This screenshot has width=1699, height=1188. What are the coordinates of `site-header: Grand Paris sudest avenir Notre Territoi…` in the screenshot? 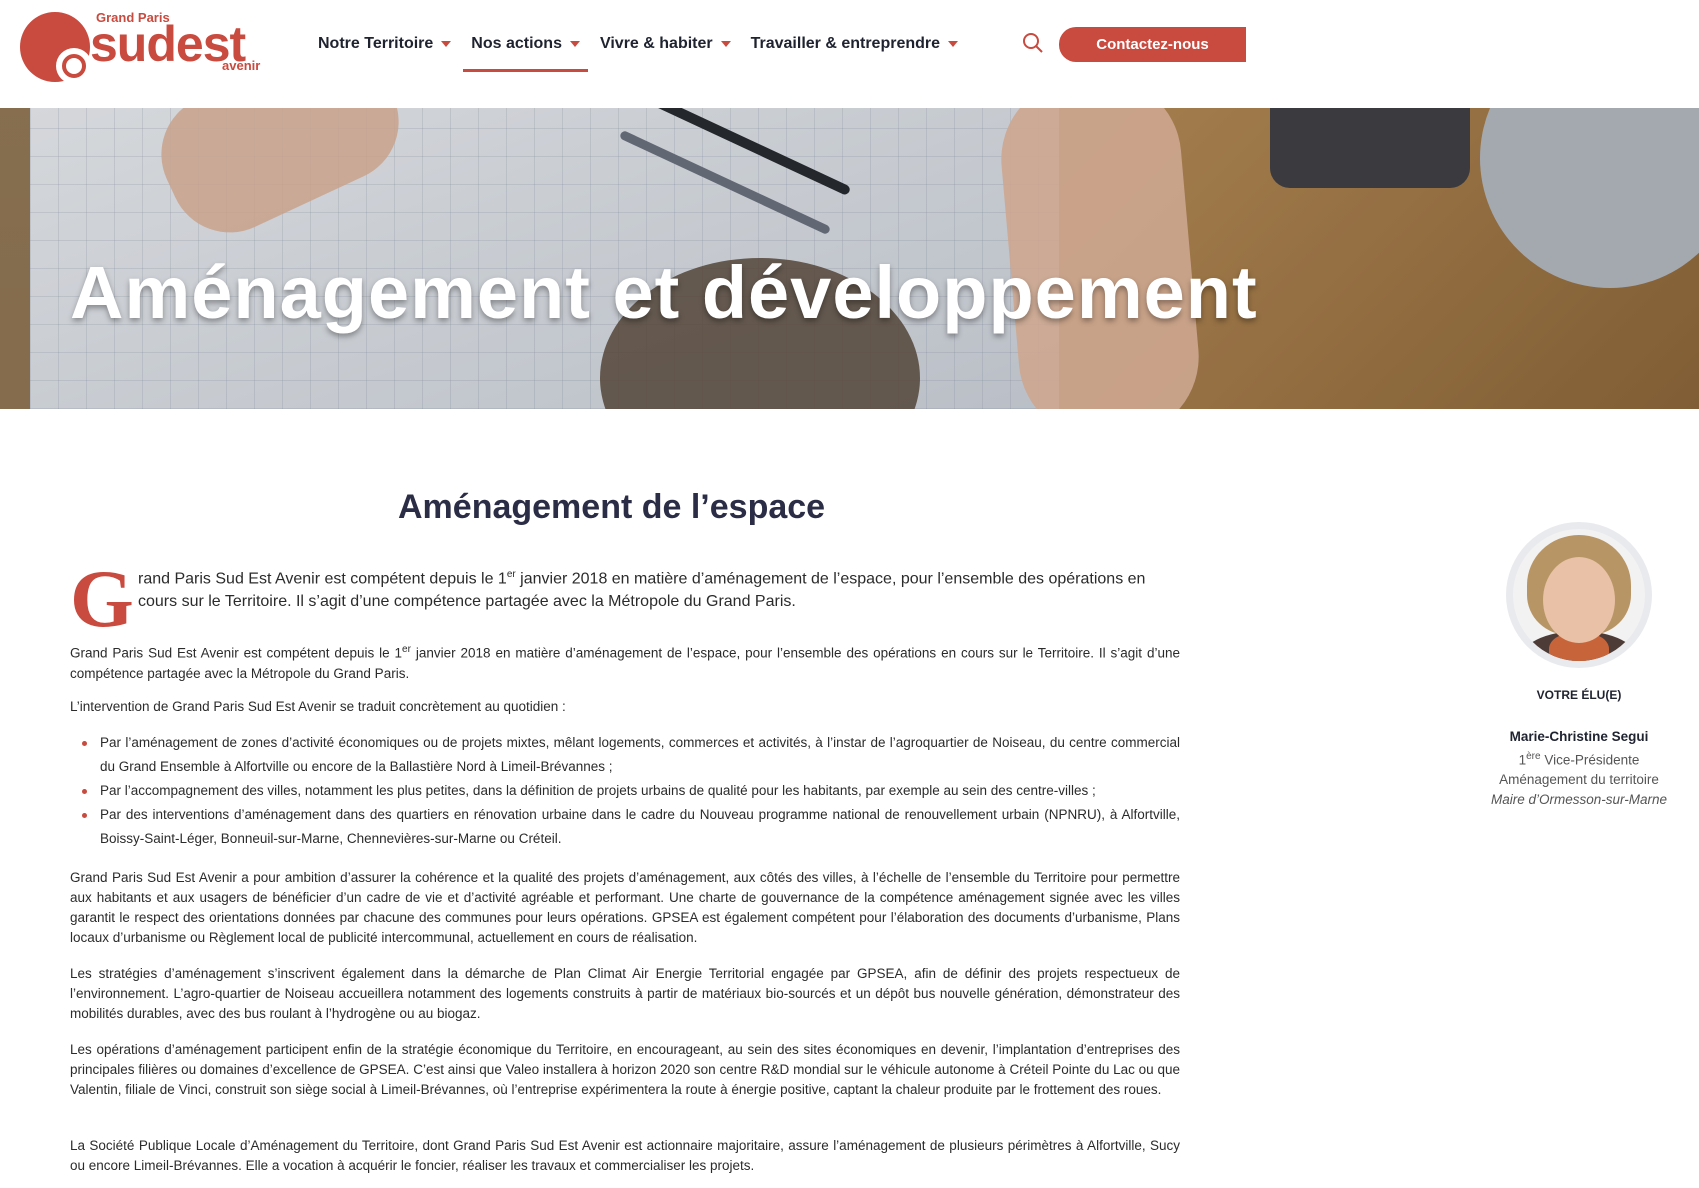 It's located at (849, 54).